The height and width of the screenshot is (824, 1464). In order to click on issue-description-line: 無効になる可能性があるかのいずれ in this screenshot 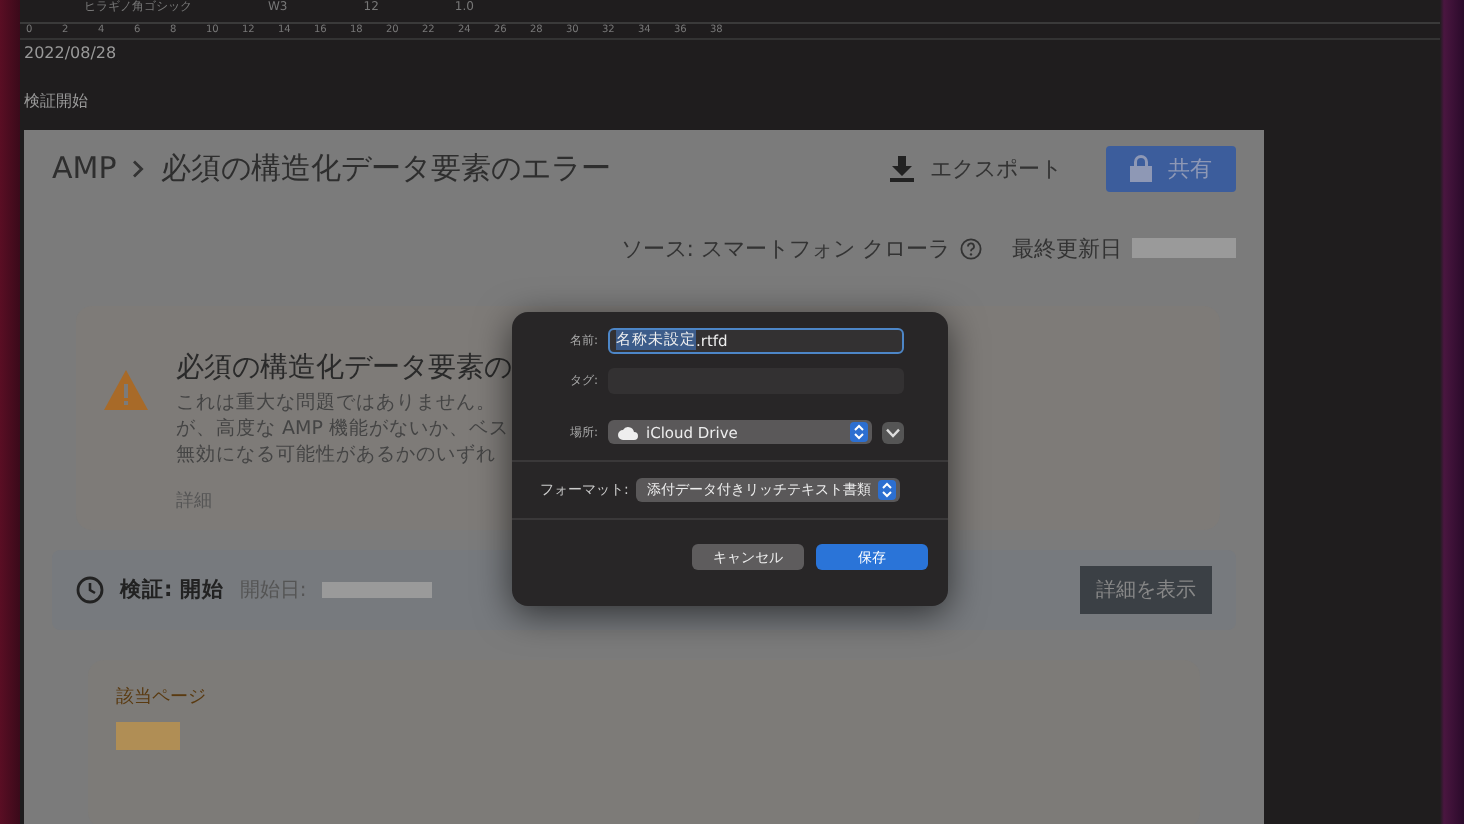, I will do `click(337, 455)`.